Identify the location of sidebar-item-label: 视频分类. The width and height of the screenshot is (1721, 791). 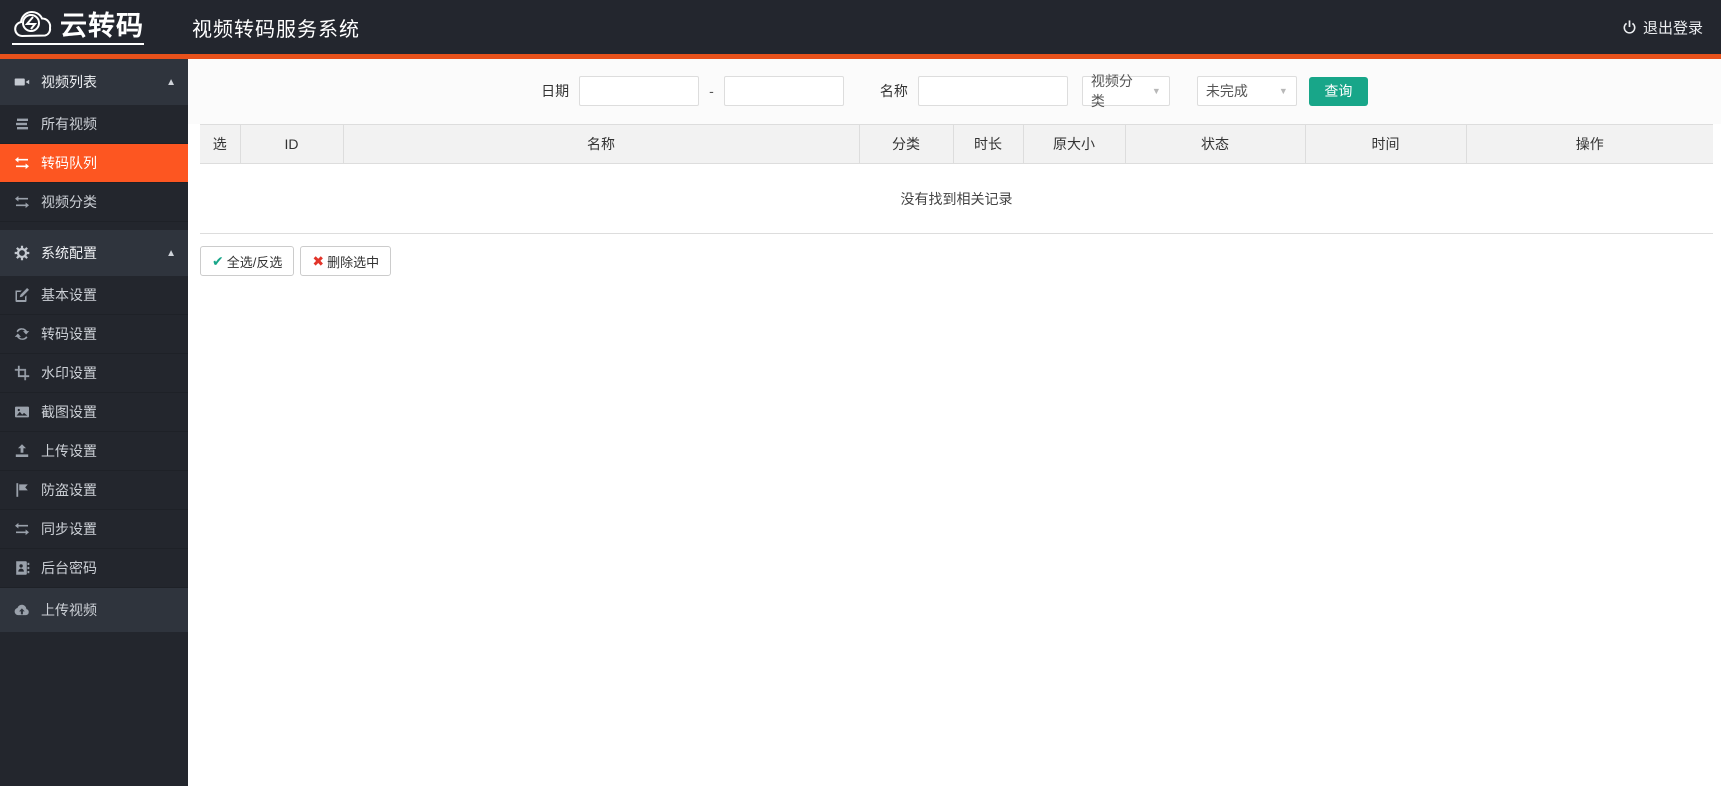
(69, 202).